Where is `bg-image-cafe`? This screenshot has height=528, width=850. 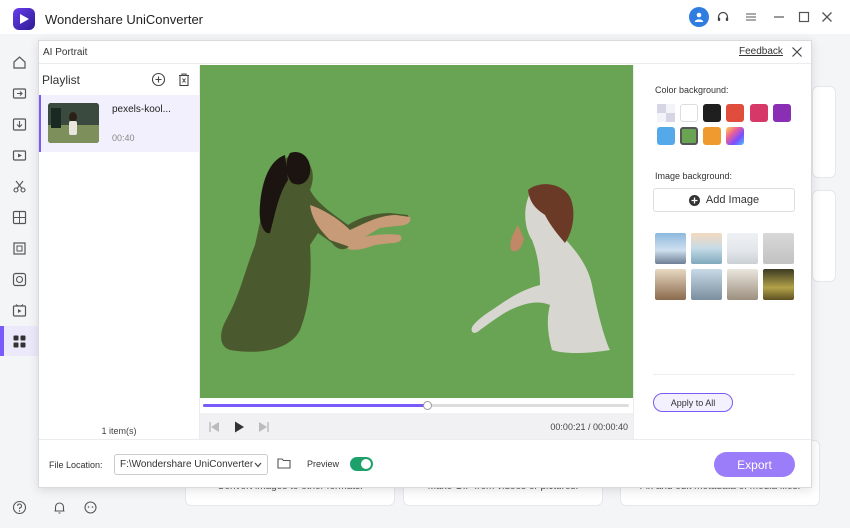
bg-image-cafe is located at coordinates (670, 284).